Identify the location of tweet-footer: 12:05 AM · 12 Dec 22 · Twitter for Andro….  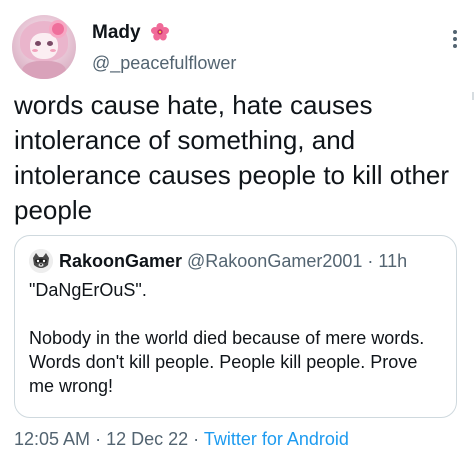
(181, 439).